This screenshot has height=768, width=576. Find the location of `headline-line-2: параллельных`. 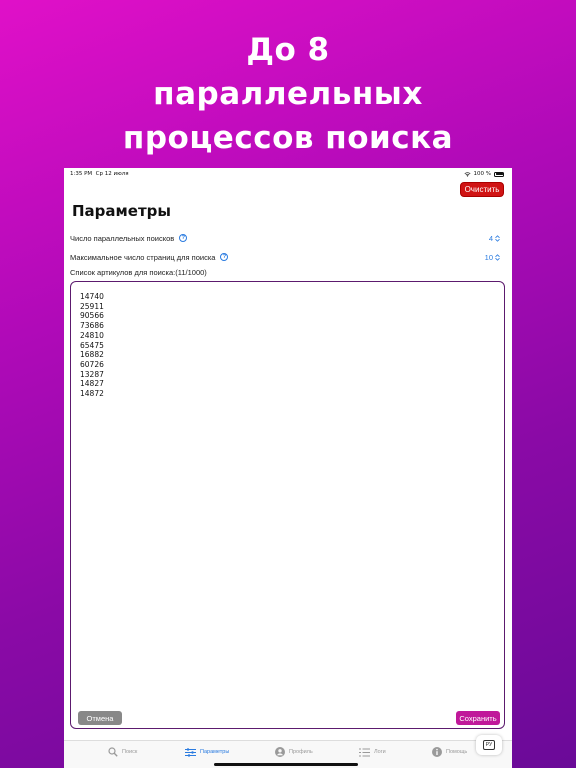

headline-line-2: параллельных is located at coordinates (288, 94).